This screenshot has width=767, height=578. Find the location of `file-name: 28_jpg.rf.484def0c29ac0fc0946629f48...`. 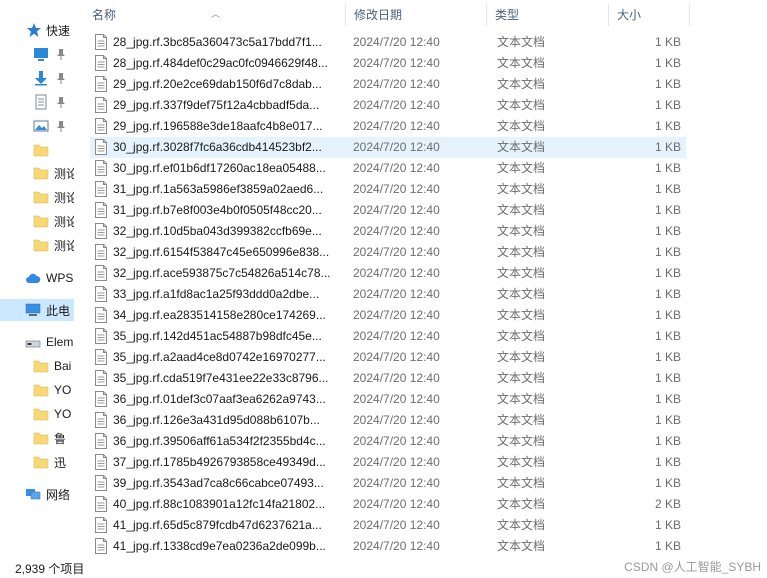

file-name: 28_jpg.rf.484def0c29ac0fc0946629f48... is located at coordinates (220, 63).